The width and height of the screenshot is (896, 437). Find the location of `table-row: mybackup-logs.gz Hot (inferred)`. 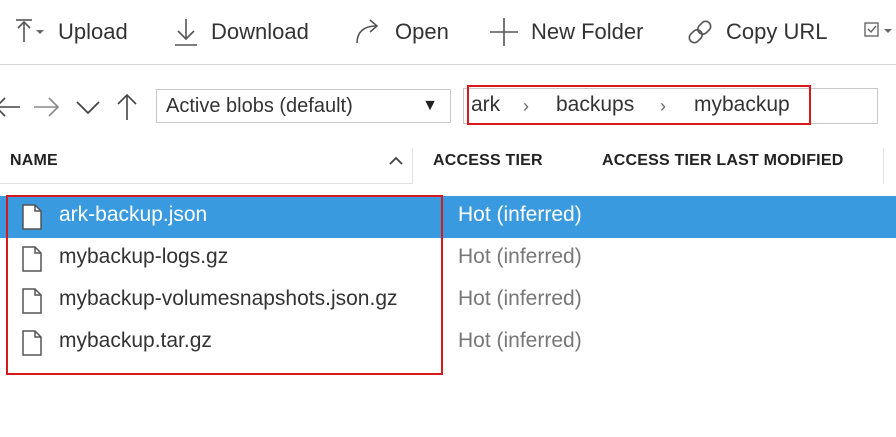

table-row: mybackup-logs.gz Hot (inferred) is located at coordinates (448, 259).